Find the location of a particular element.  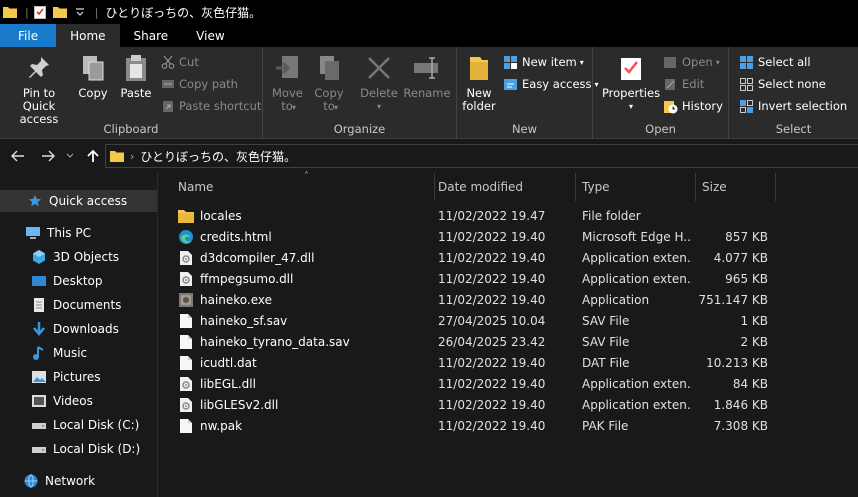

copy-path-button: Copy path is located at coordinates (199, 84).